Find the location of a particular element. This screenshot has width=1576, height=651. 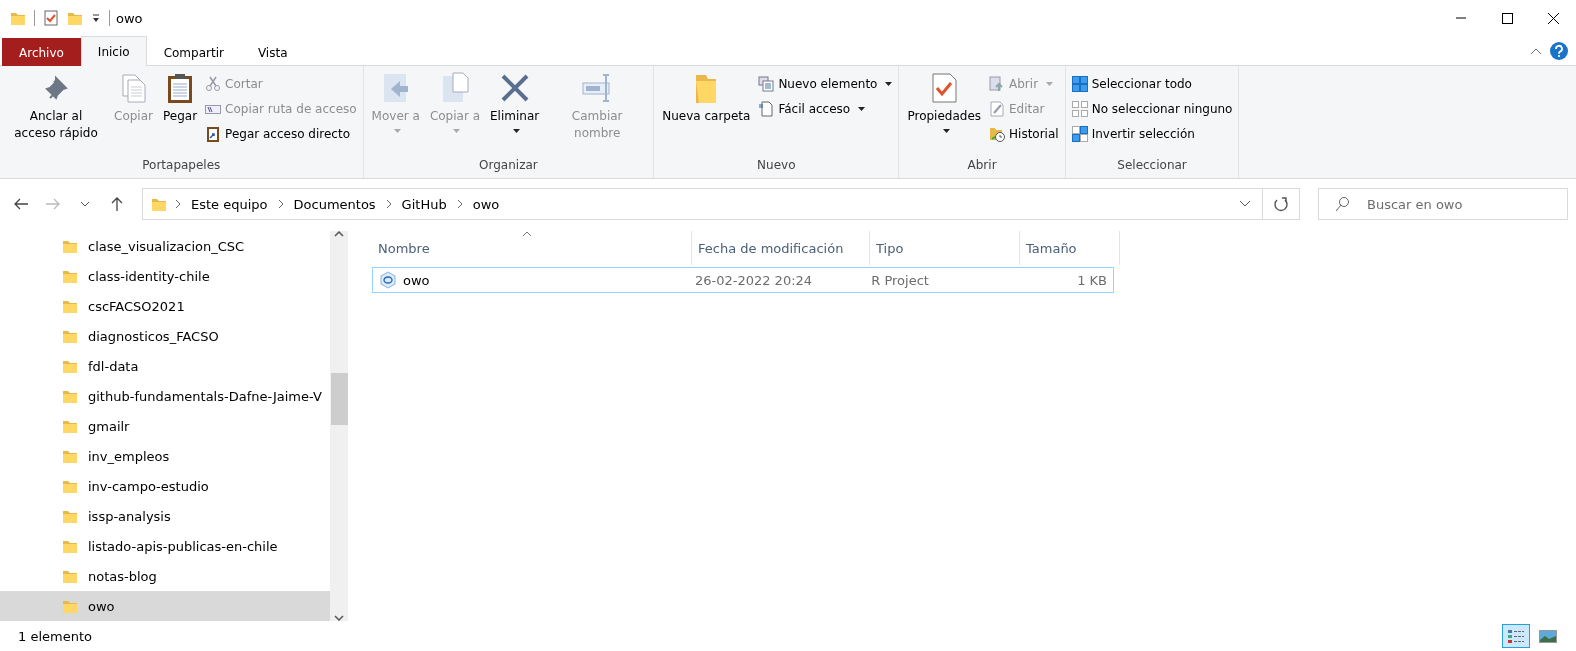

column-header: Fecha de modificación is located at coordinates (781, 248).